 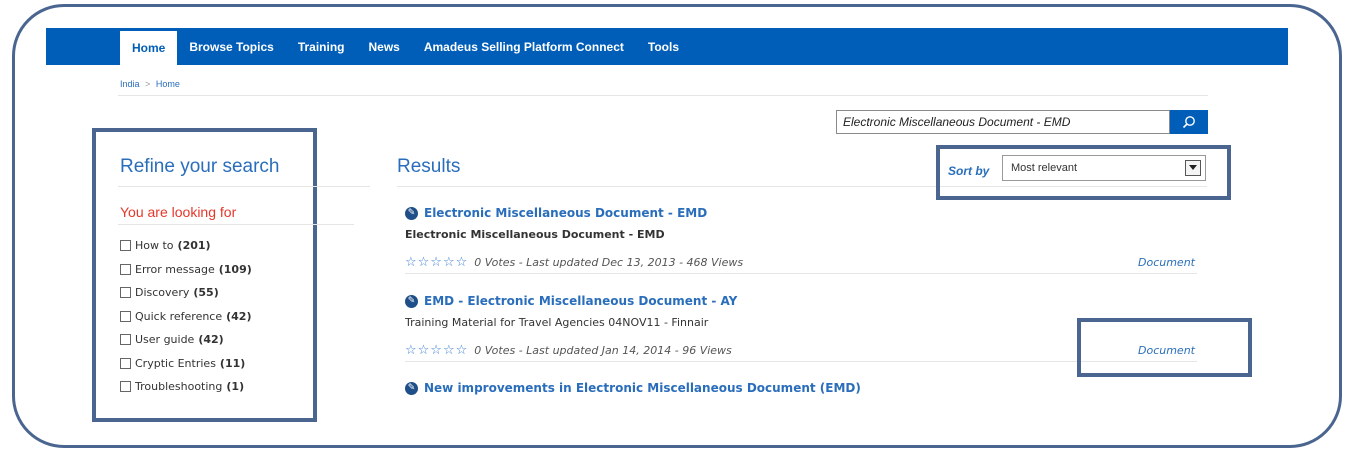 I want to click on search-icon, so click(x=1188, y=122).